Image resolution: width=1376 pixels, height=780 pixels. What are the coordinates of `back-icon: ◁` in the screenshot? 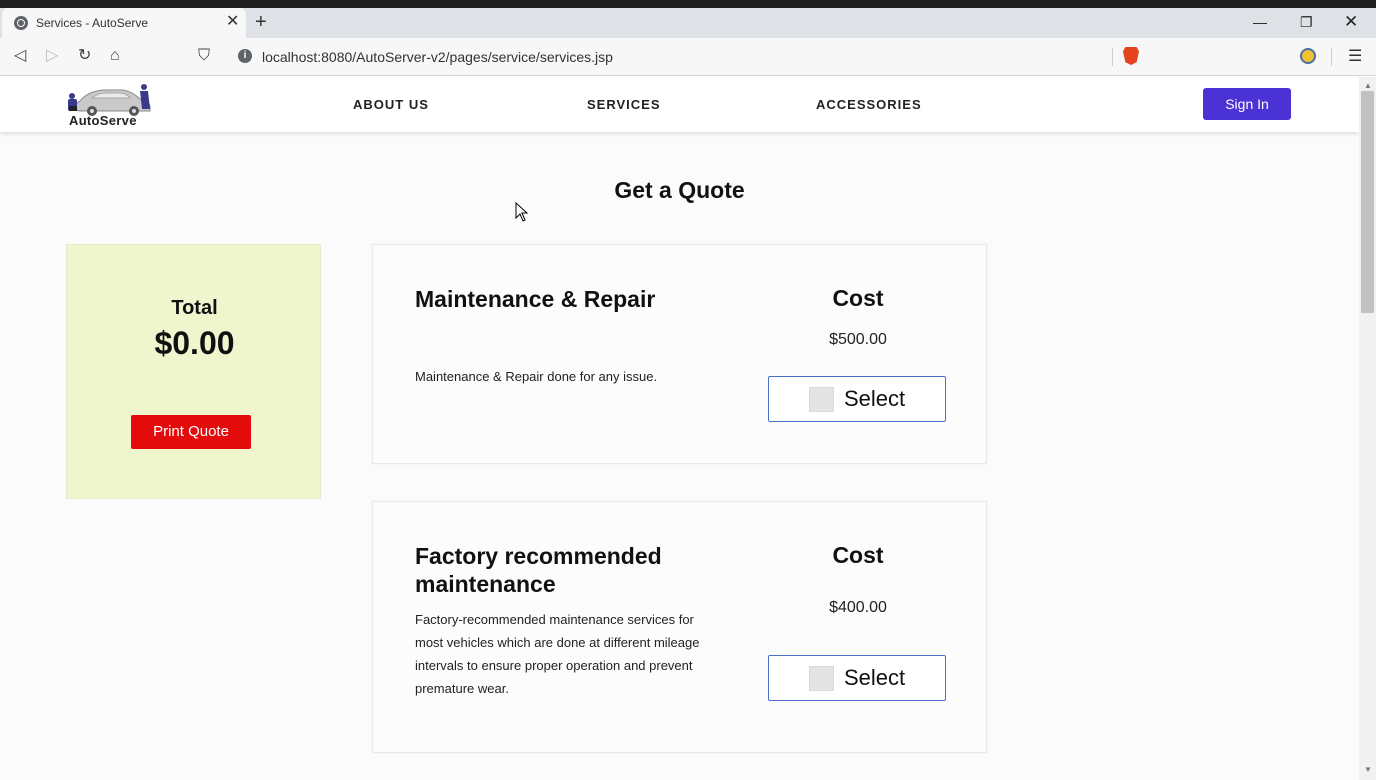 It's located at (20, 56).